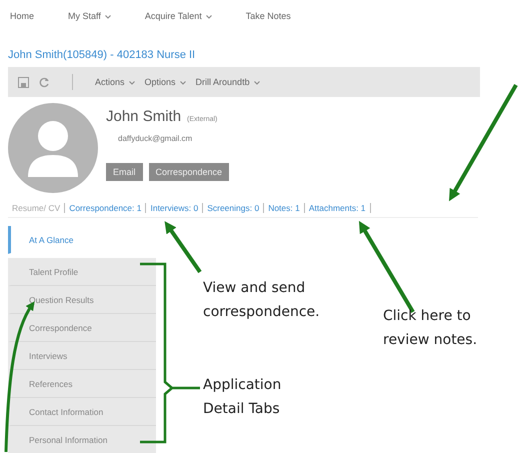 The width and height of the screenshot is (518, 453). I want to click on count-link: Attachments: 1, so click(337, 208).